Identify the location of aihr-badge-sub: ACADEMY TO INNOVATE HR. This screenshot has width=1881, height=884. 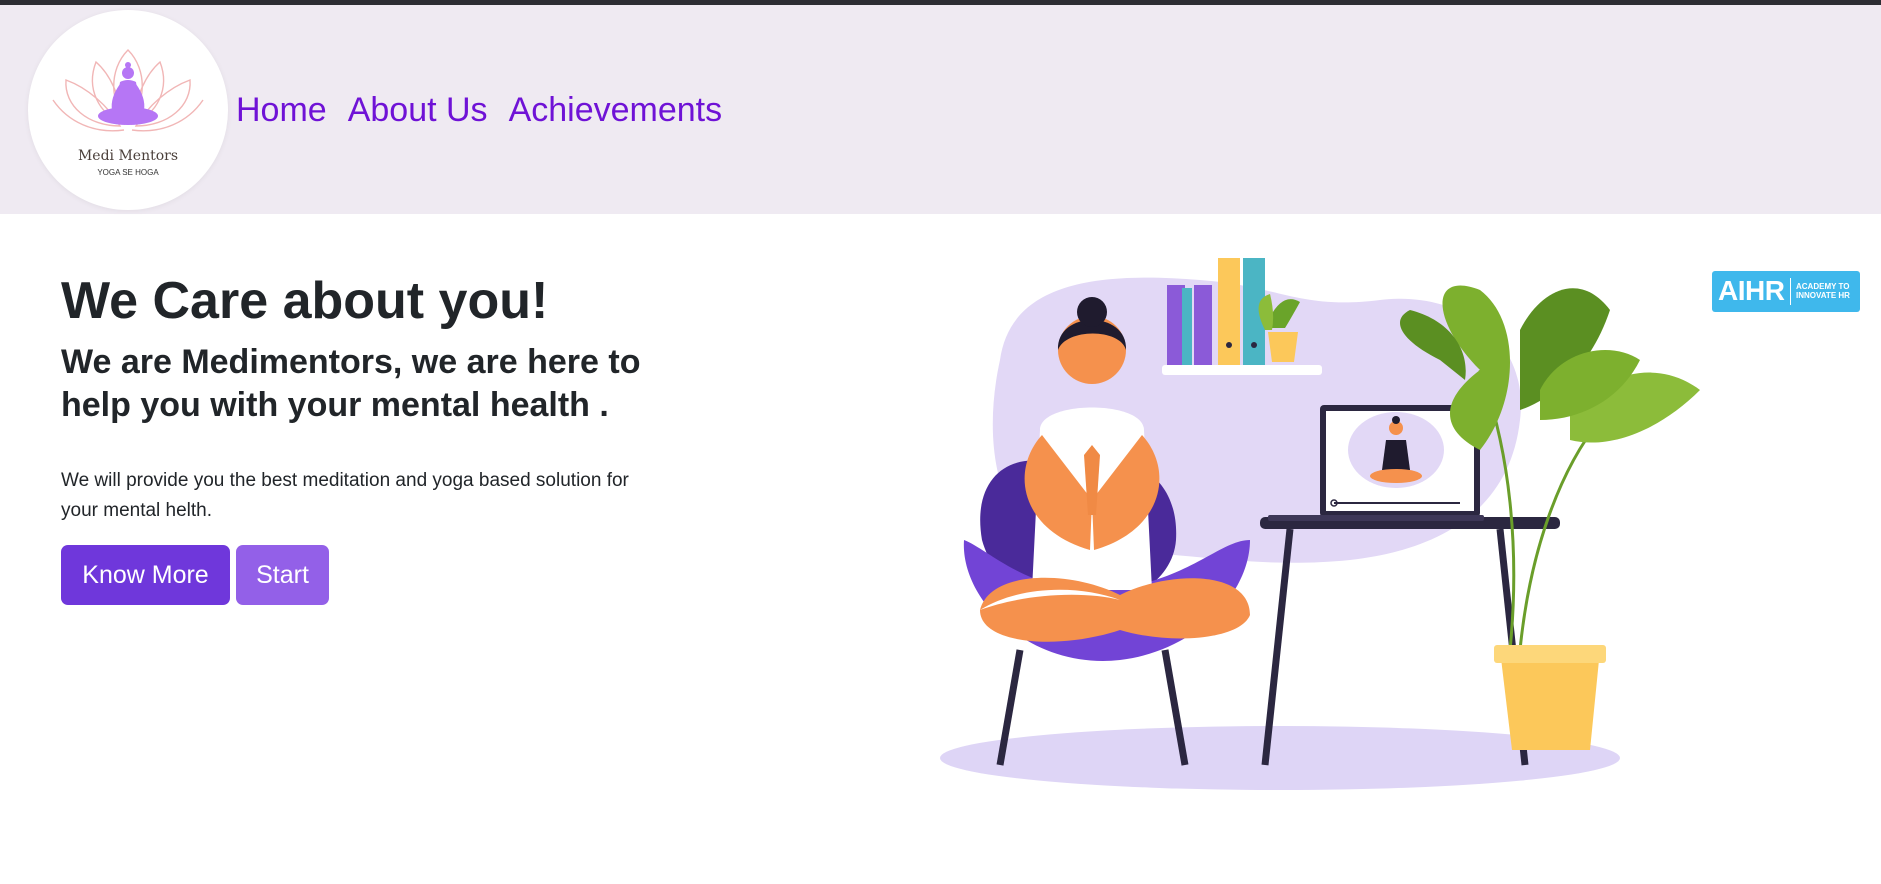
(1823, 291).